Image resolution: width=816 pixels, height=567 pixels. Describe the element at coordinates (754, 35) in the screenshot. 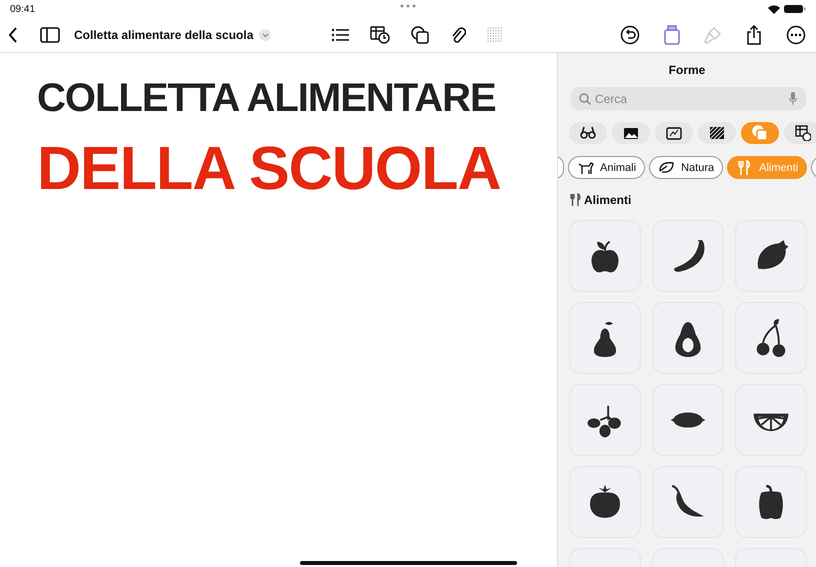

I see `share-icon` at that location.